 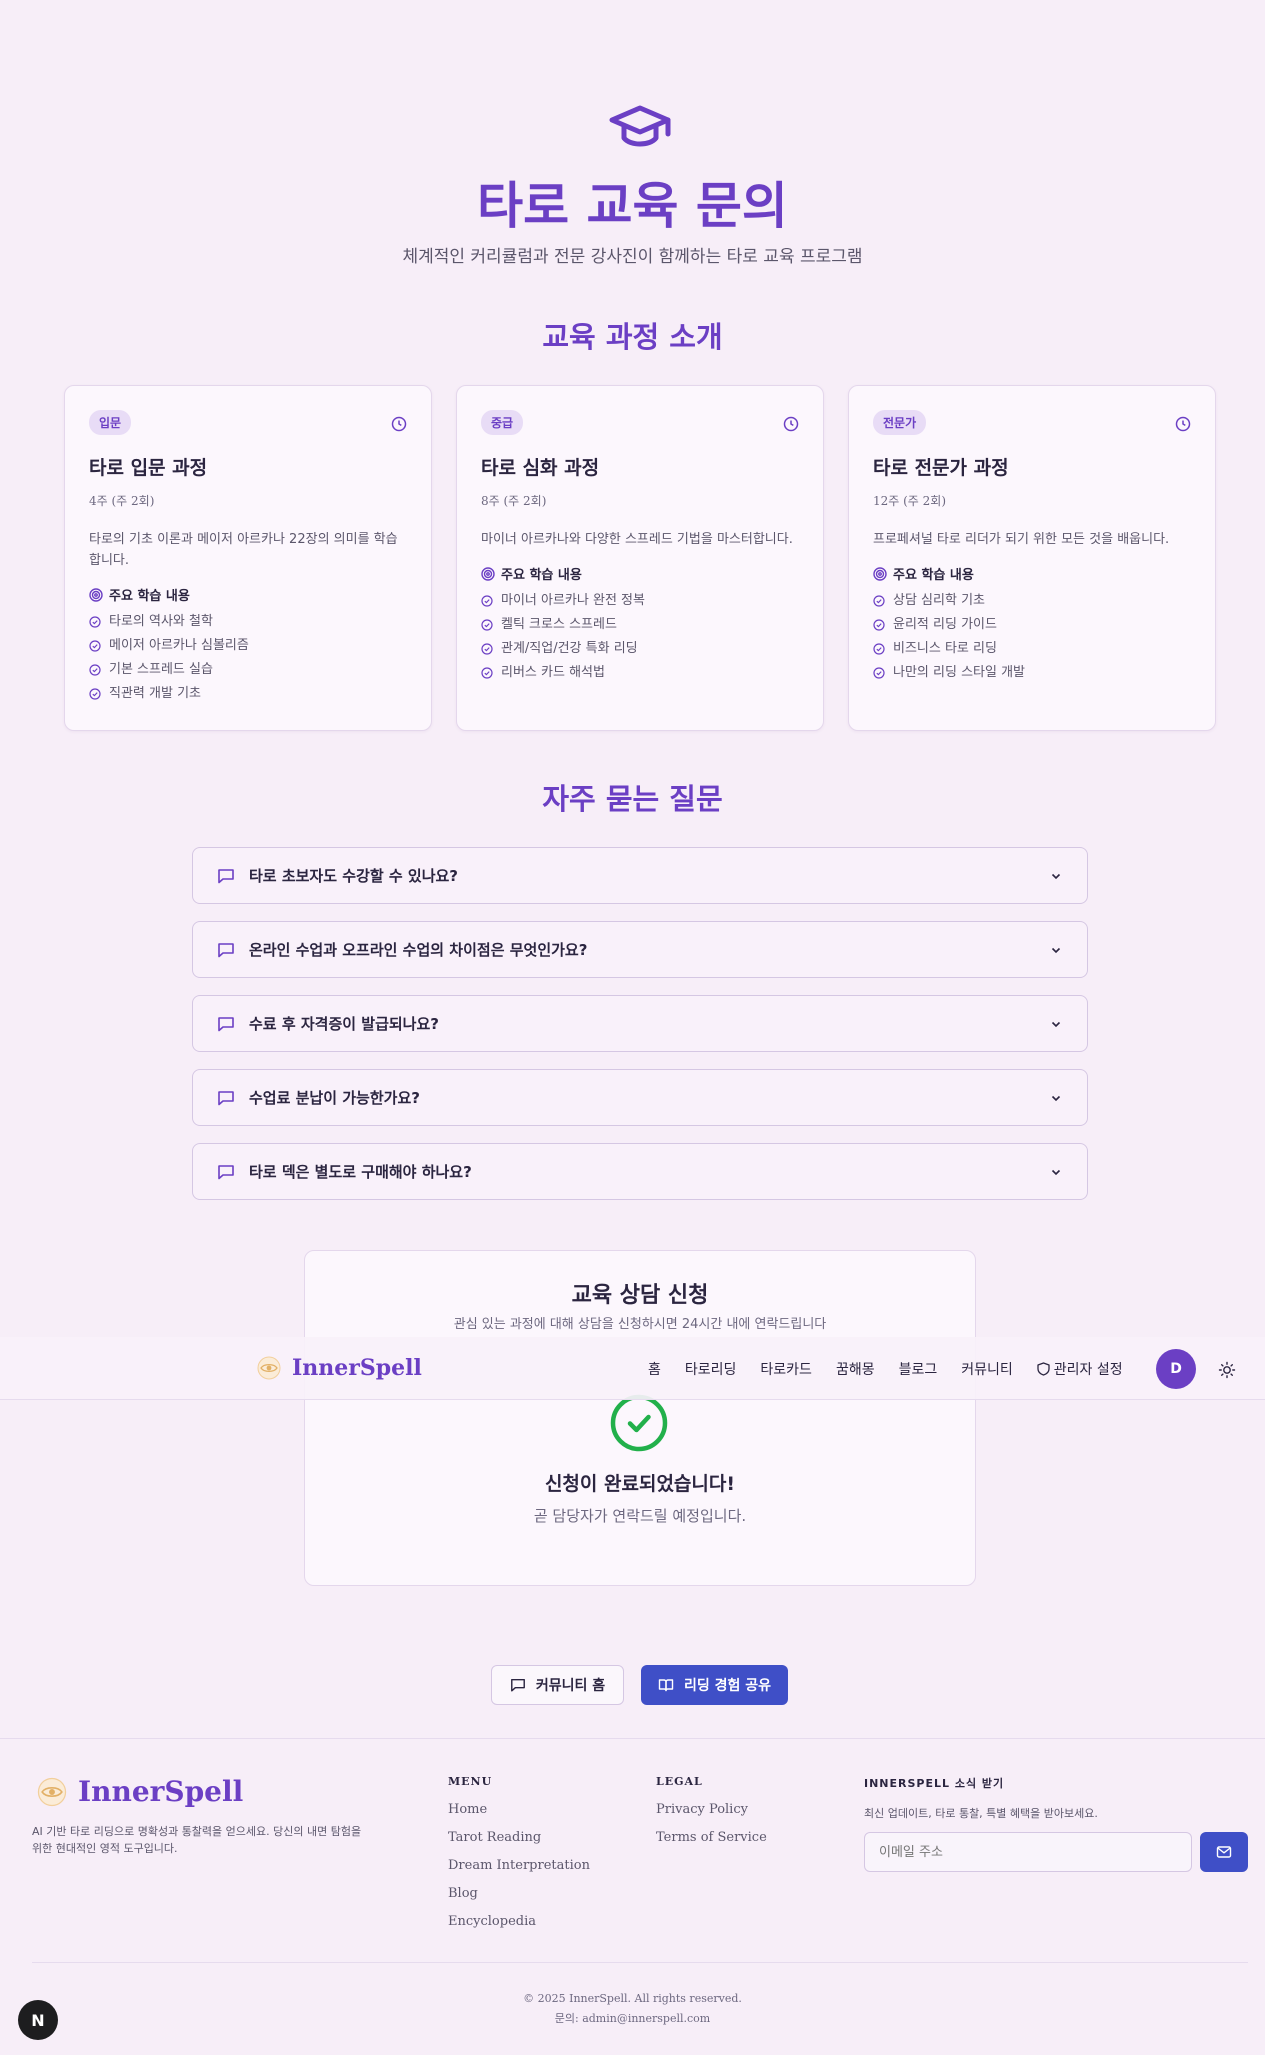 I want to click on footer-divider, so click(x=640, y=1962).